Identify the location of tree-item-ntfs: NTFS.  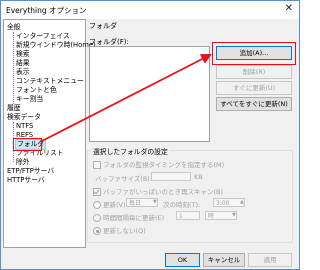
(24, 126).